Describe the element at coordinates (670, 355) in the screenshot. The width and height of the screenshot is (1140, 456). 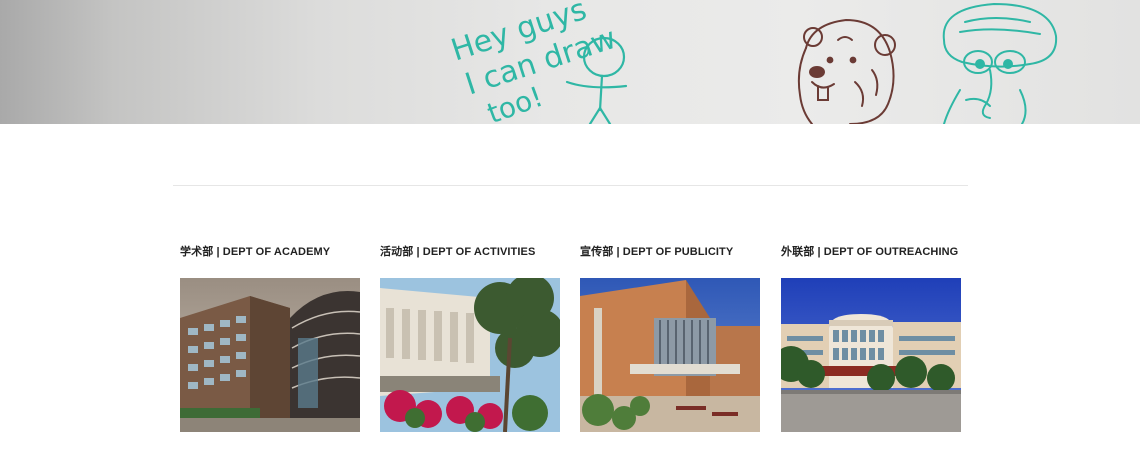
I see `building-photo-publicity` at that location.